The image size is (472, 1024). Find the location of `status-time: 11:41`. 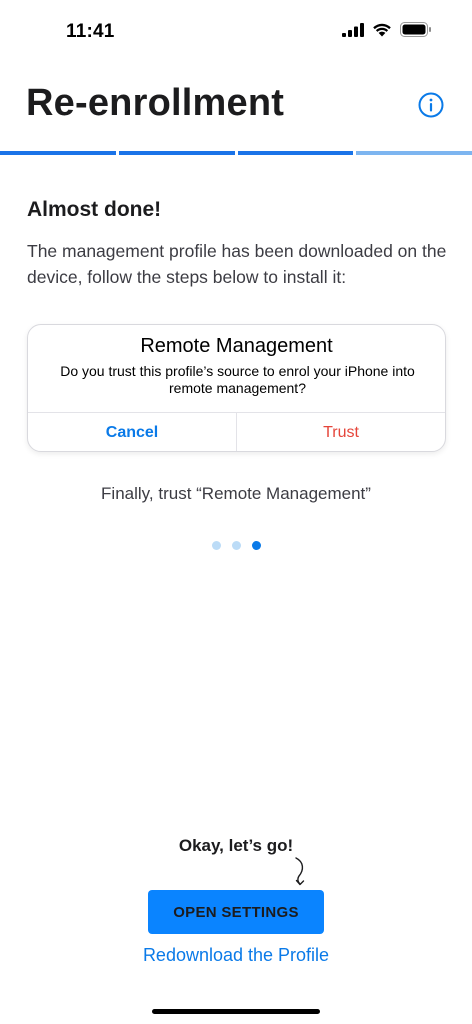

status-time: 11:41 is located at coordinates (90, 31).